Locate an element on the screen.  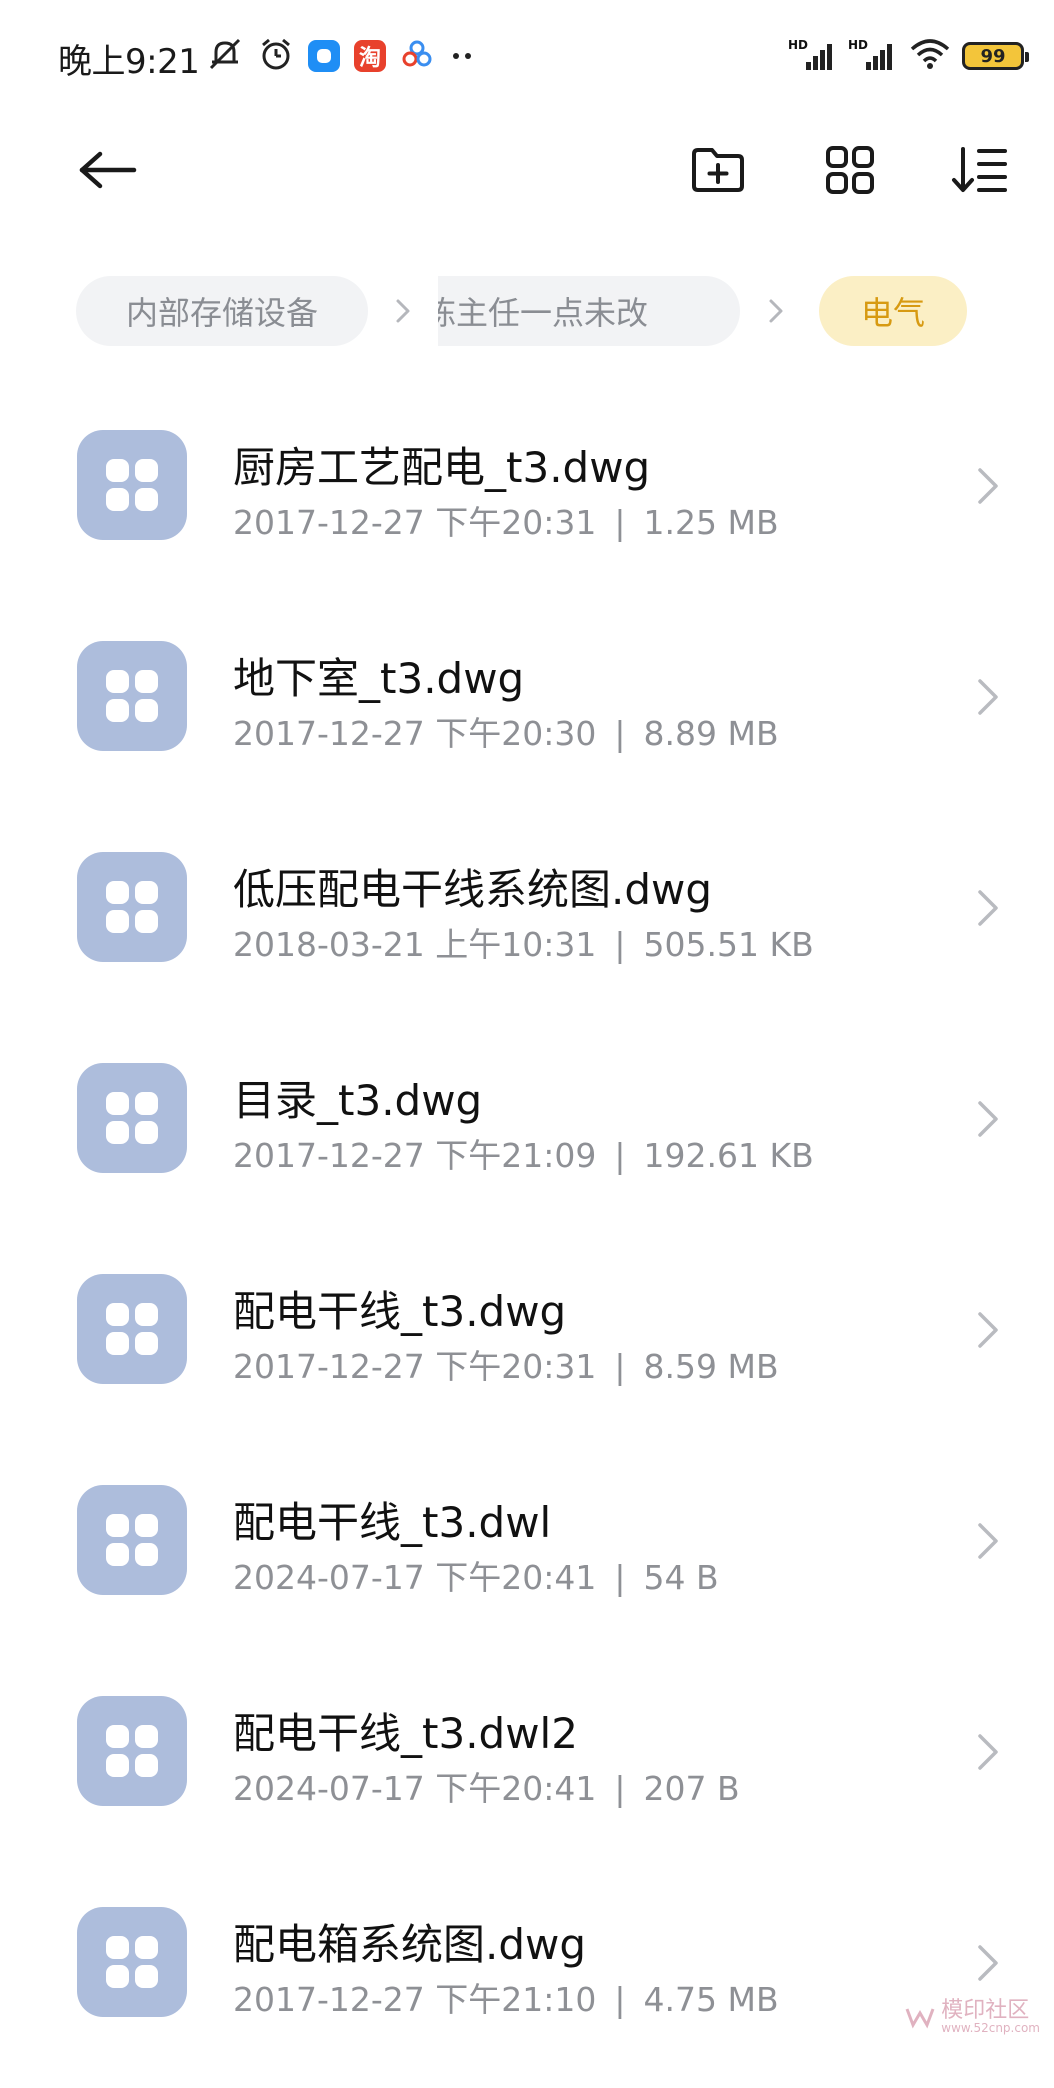
status-right-icons: HD HD 99 is located at coordinates (908, 56).